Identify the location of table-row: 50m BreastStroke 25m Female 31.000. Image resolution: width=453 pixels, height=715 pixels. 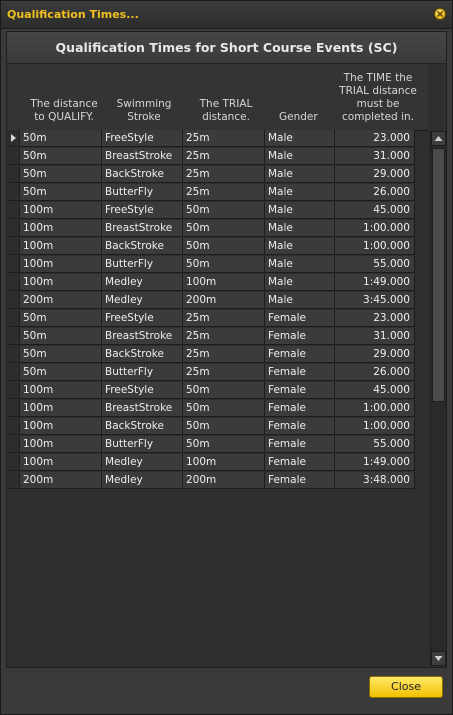
(213, 337).